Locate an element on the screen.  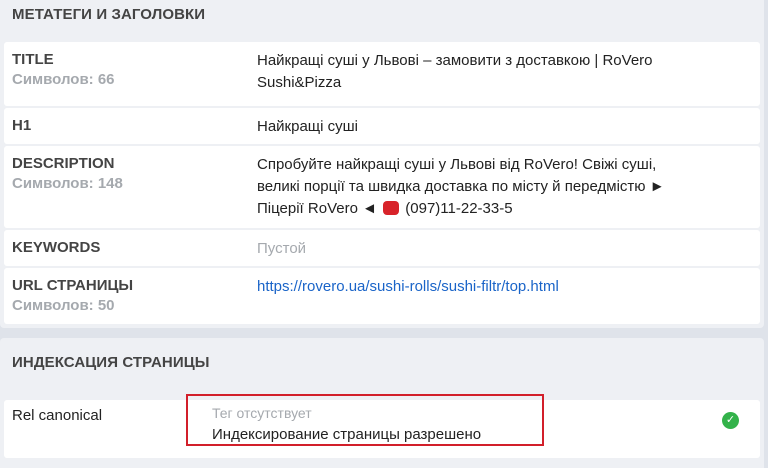
title-char-count: Символов: 66 is located at coordinates (63, 79).